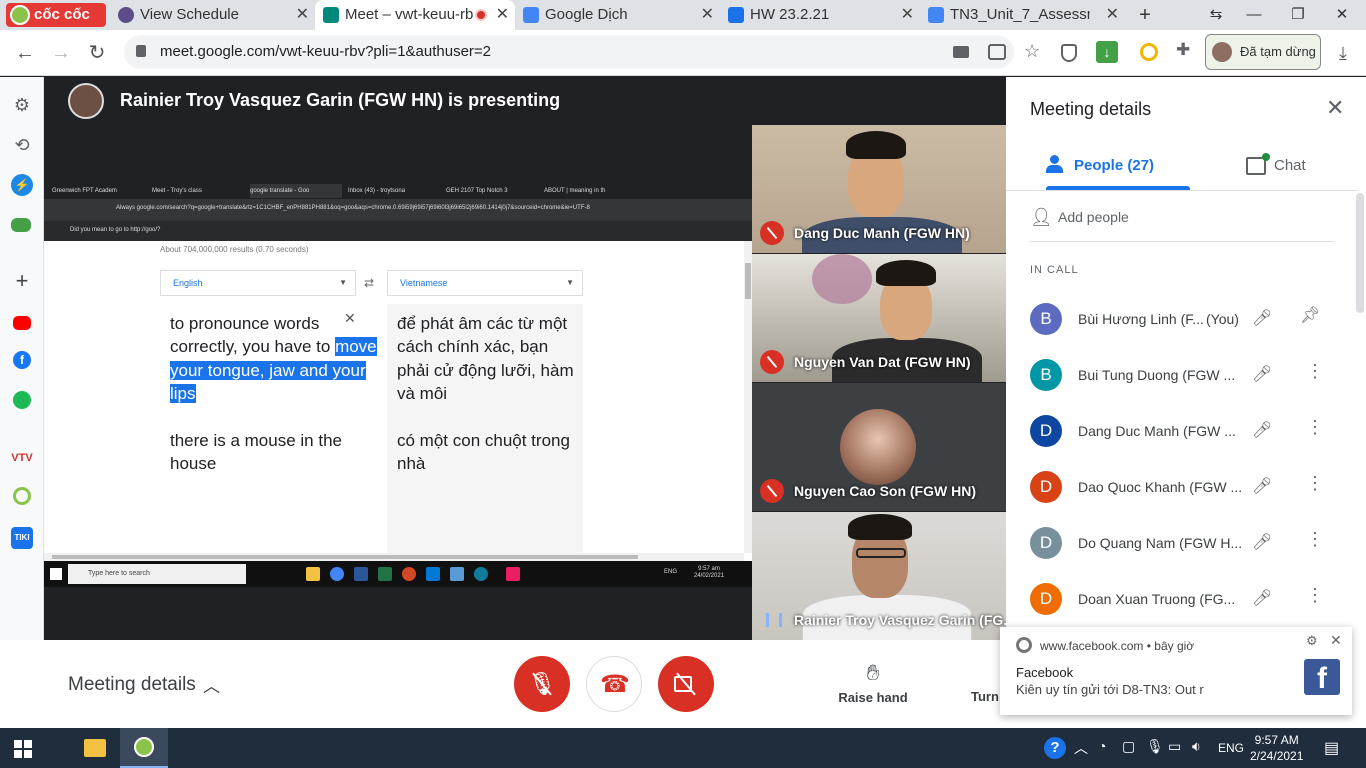  Describe the element at coordinates (22, 185) in the screenshot. I see `messenger-icon: ⚡` at that location.